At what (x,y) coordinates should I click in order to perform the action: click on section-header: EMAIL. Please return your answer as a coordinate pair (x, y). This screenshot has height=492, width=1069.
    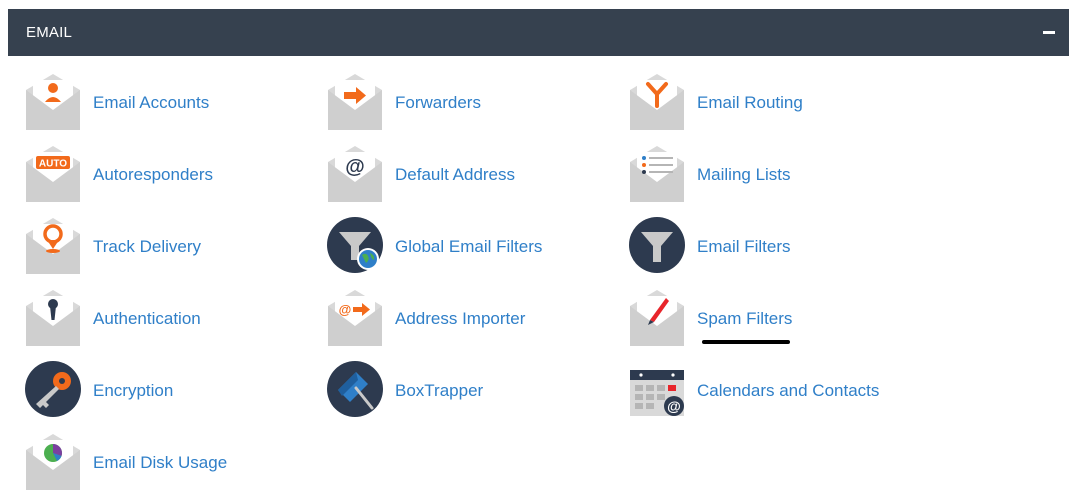
    Looking at the image, I should click on (538, 32).